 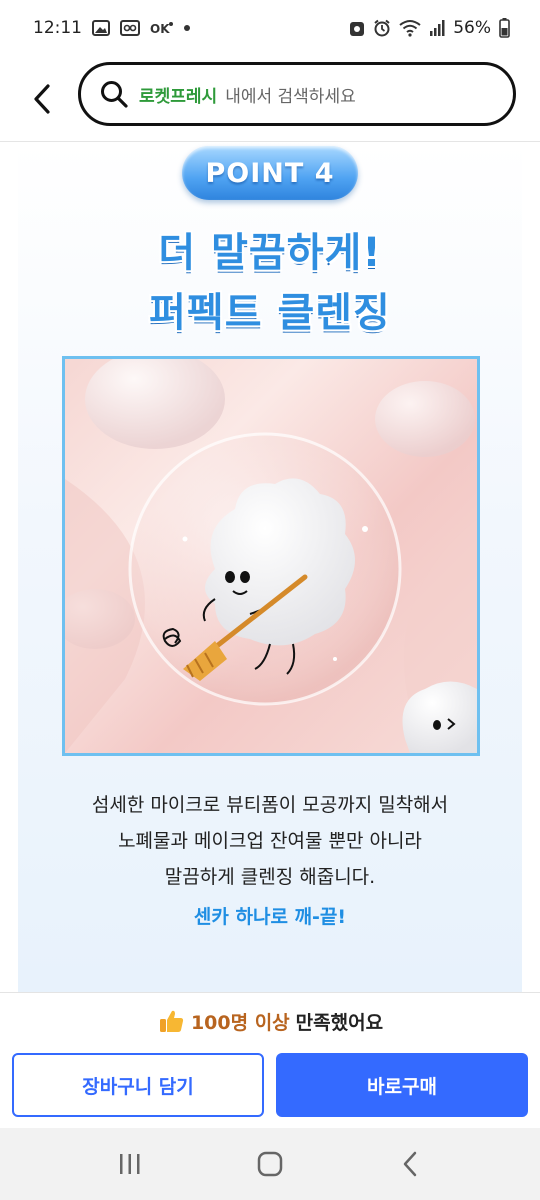 What do you see at coordinates (270, 313) in the screenshot?
I see `headline-line-2: 퍼펙트 클렌징` at bounding box center [270, 313].